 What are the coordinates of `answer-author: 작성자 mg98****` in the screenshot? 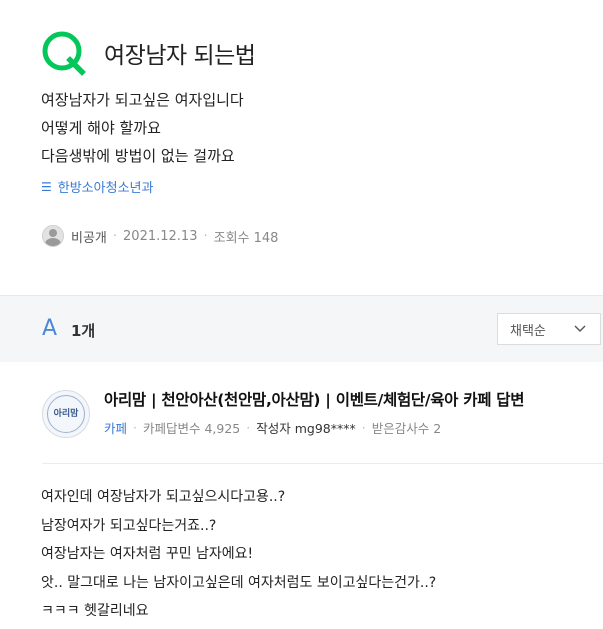 It's located at (306, 428).